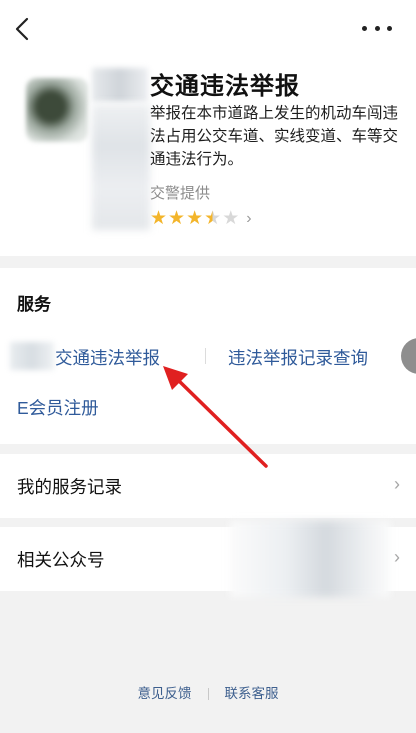  I want to click on chevron-left-icon, so click(22, 29).